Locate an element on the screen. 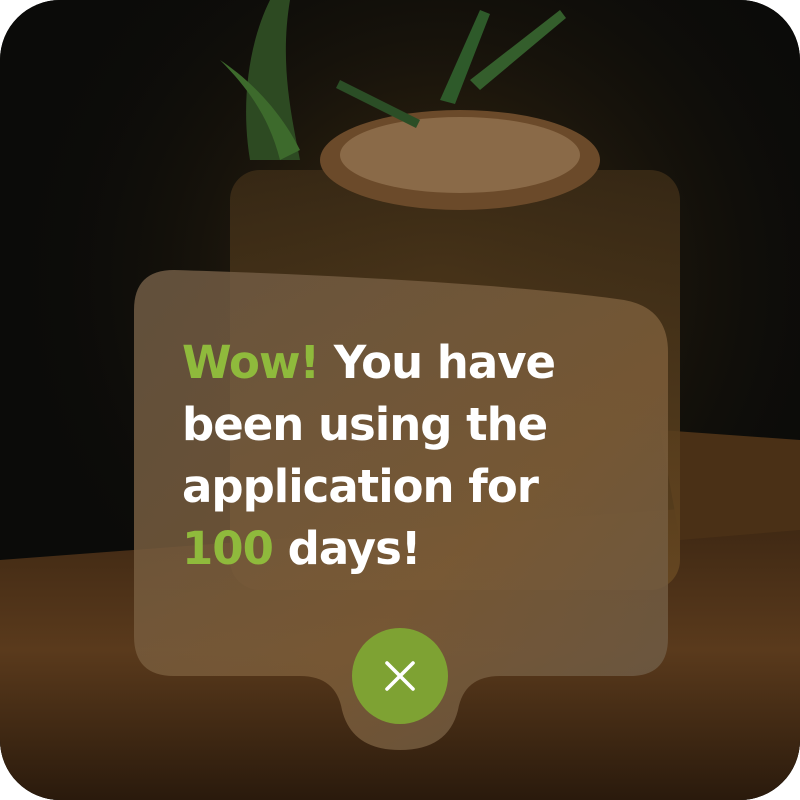 Image resolution: width=800 pixels, height=800 pixels. close-button is located at coordinates (400, 676).